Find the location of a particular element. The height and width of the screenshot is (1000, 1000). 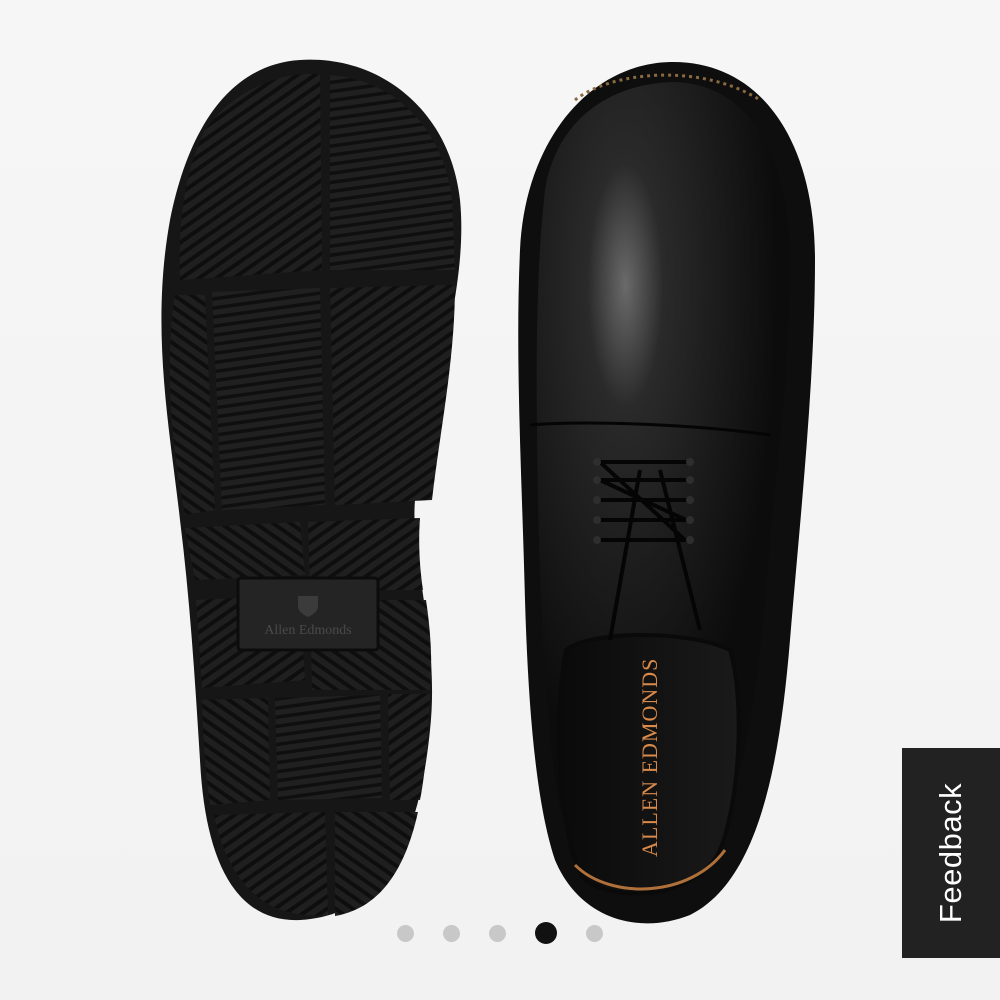

carousel-pagination is located at coordinates (500, 933).